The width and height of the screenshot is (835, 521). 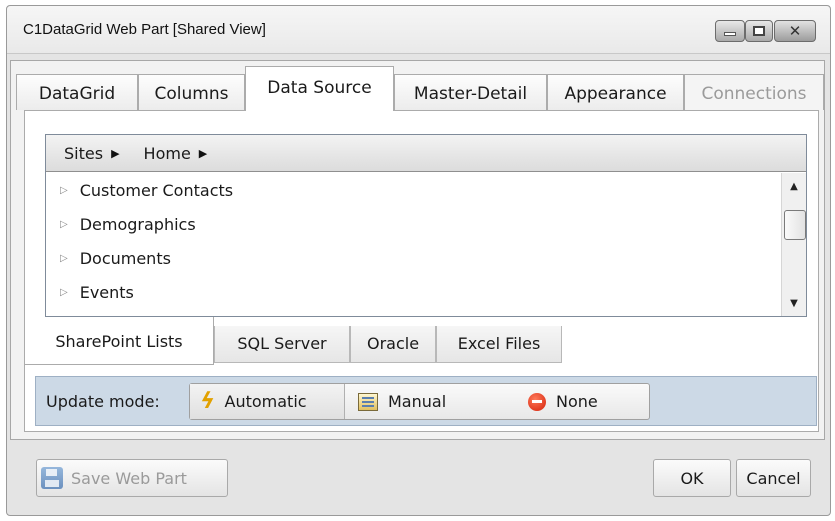 What do you see at coordinates (84, 153) in the screenshot?
I see `breadcrumb-label: Sites` at bounding box center [84, 153].